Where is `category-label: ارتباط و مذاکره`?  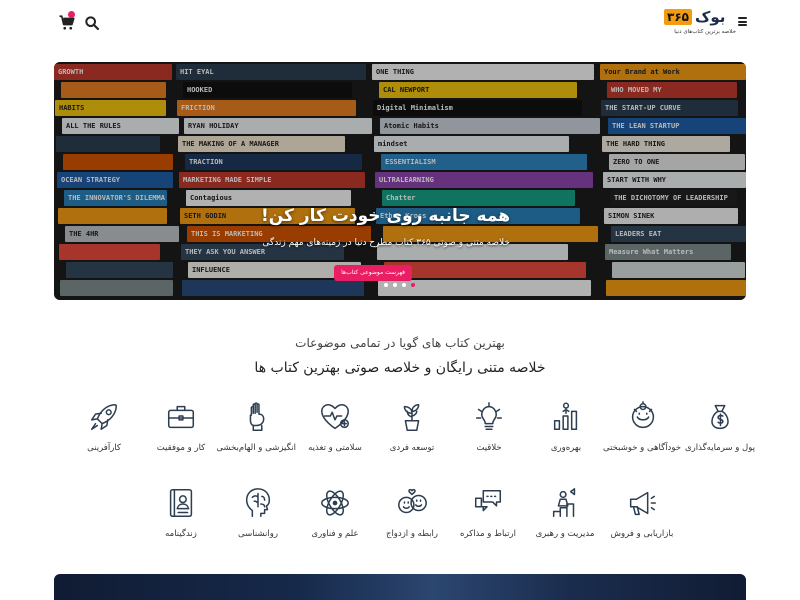
category-label: ارتباط و مذاکره is located at coordinates (488, 534).